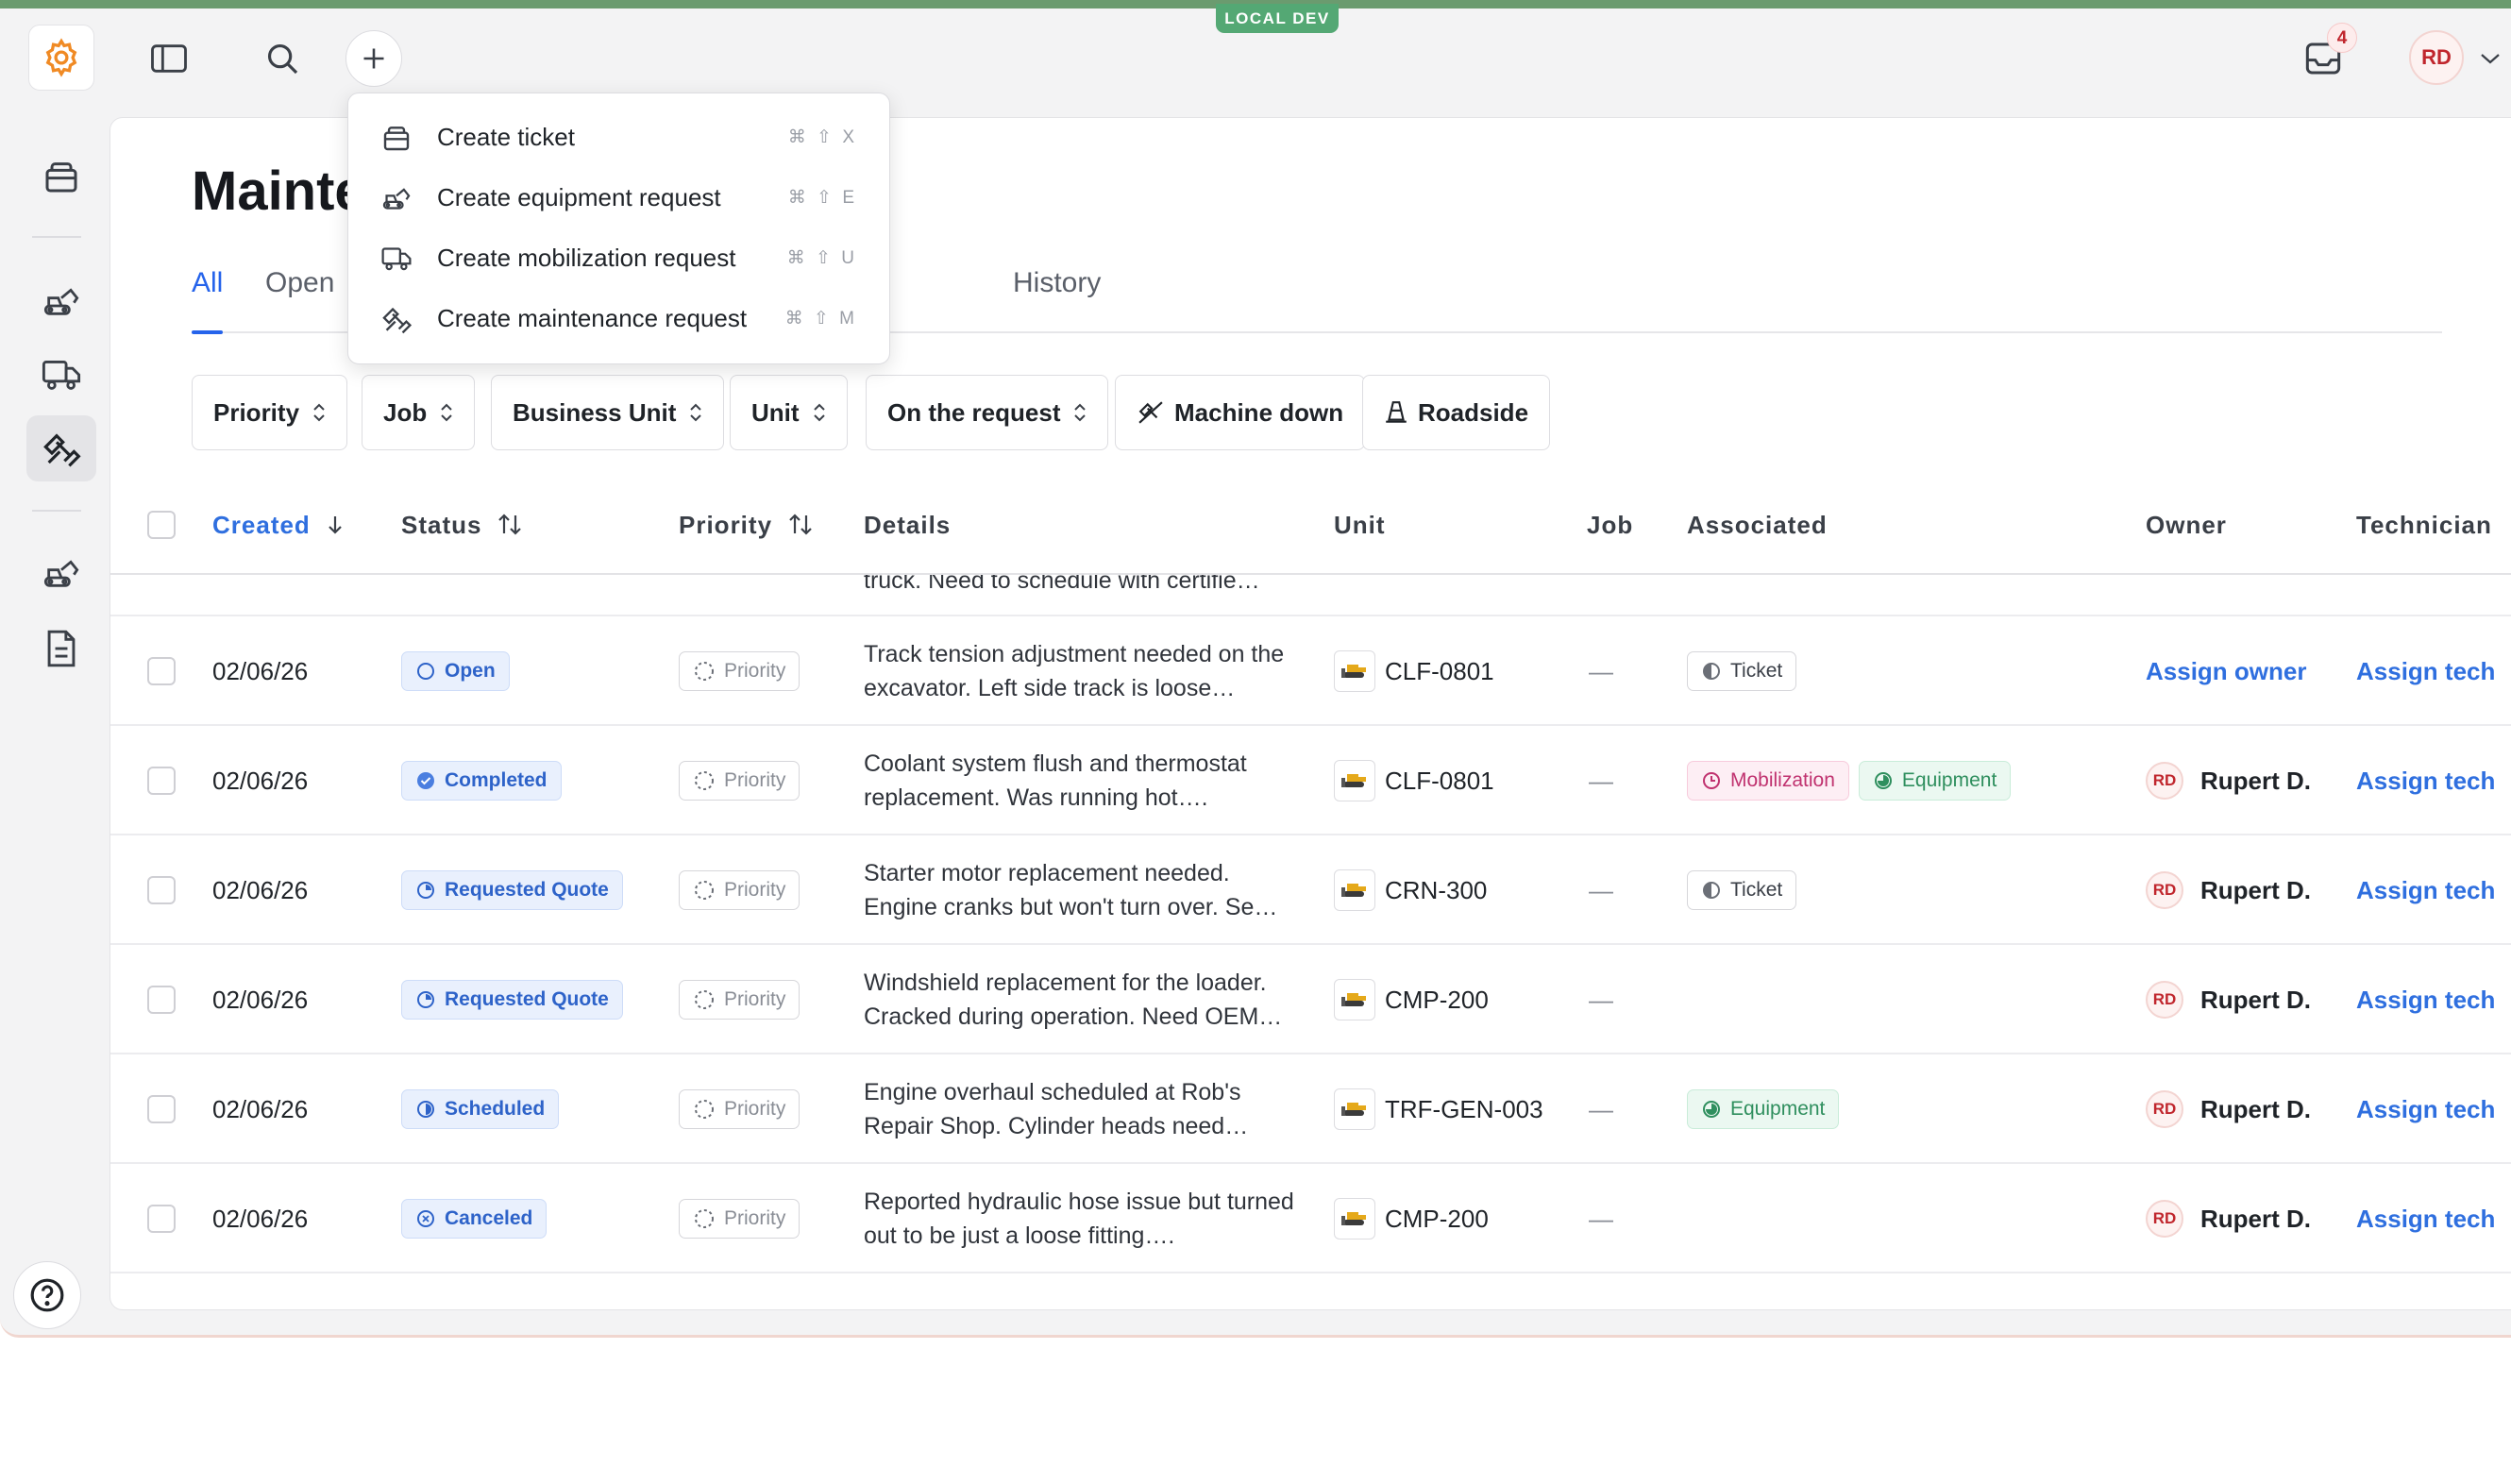  Describe the element at coordinates (425, 671) in the screenshot. I see `status-open-icon` at that location.